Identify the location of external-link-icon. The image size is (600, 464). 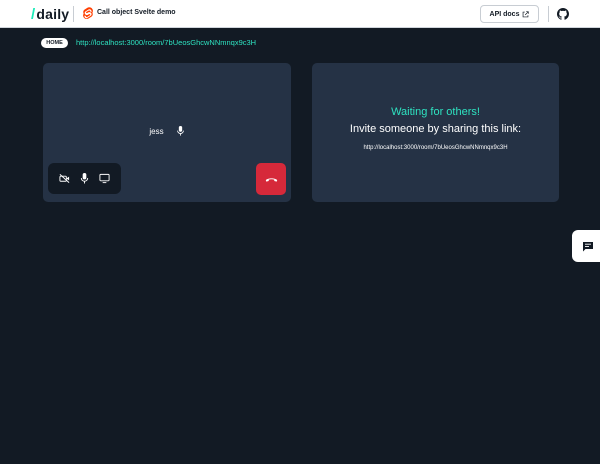
(526, 13).